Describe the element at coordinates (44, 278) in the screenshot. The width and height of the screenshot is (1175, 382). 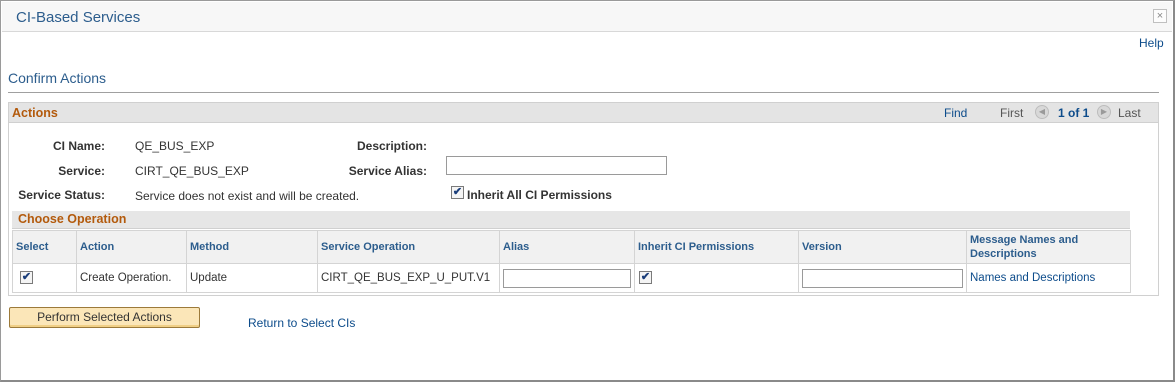
I see `cell-select: ✔` at that location.